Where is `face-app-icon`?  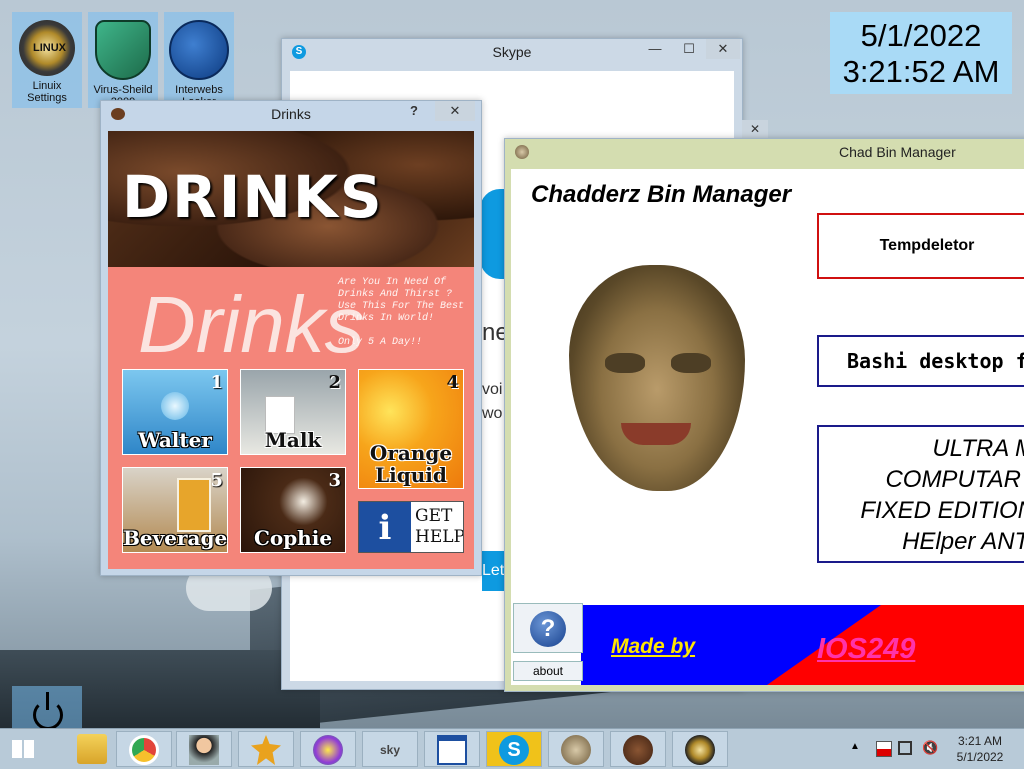 face-app-icon is located at coordinates (576, 750).